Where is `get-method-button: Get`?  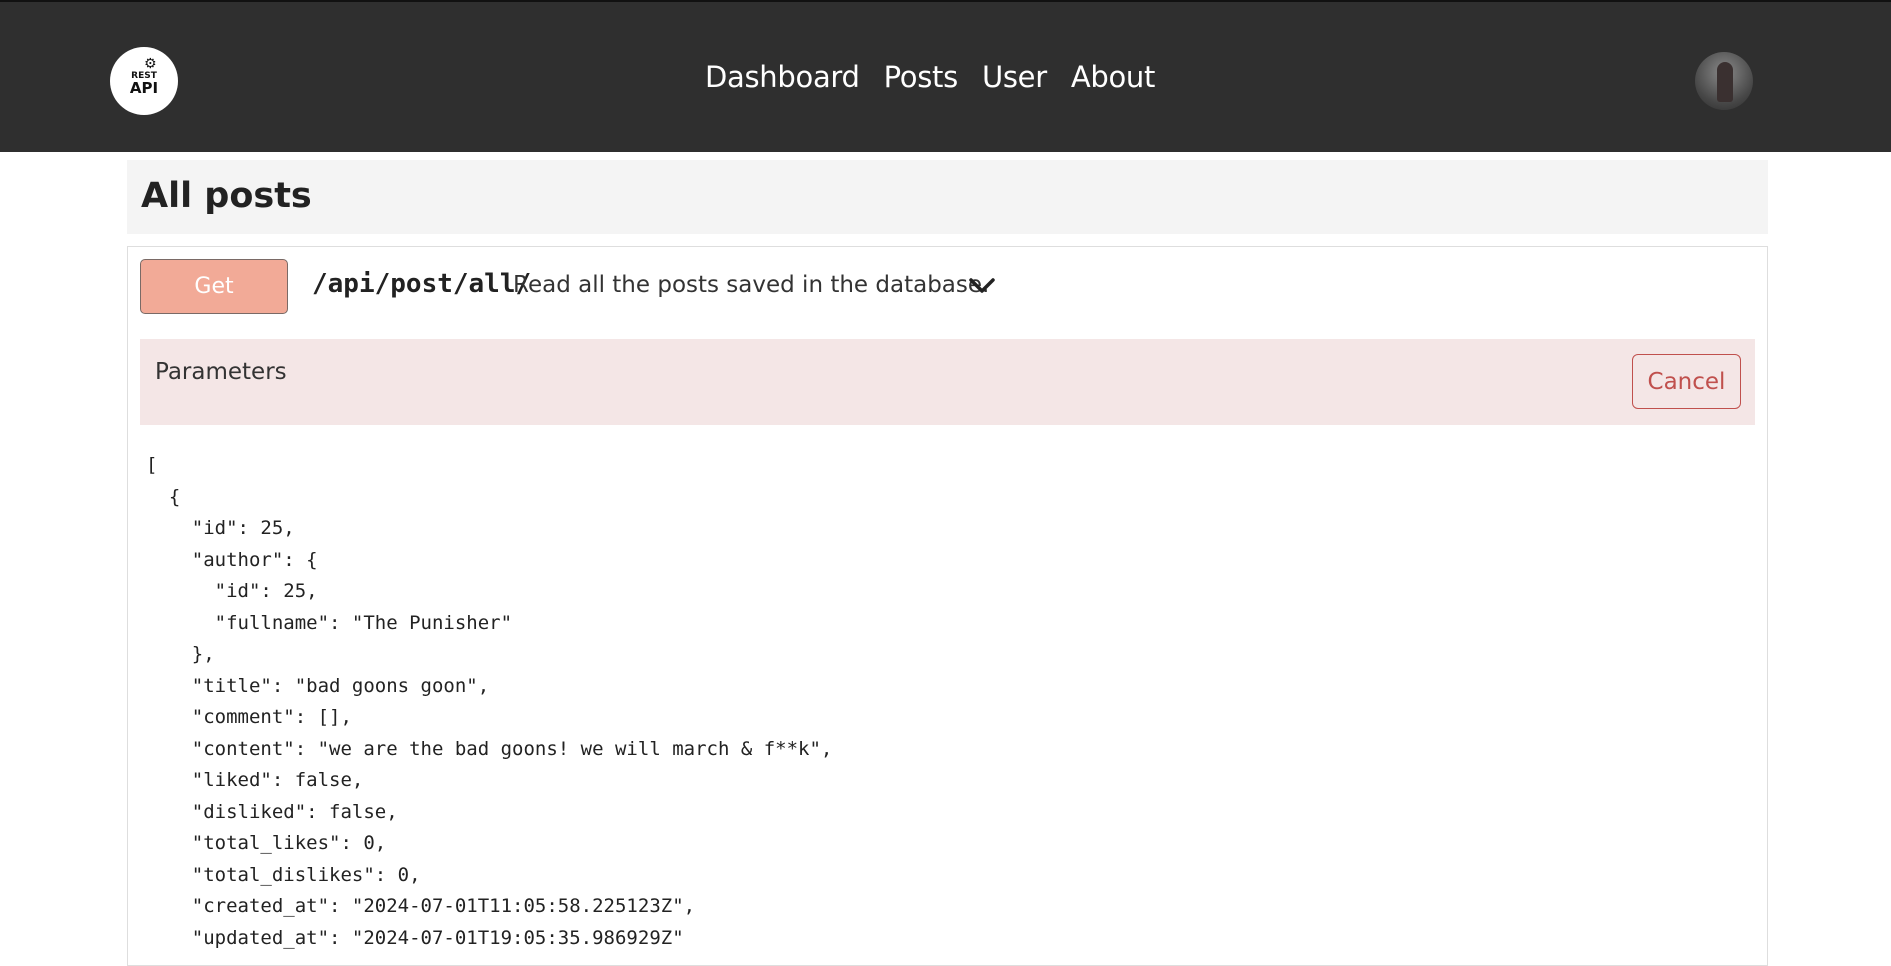 get-method-button: Get is located at coordinates (214, 286).